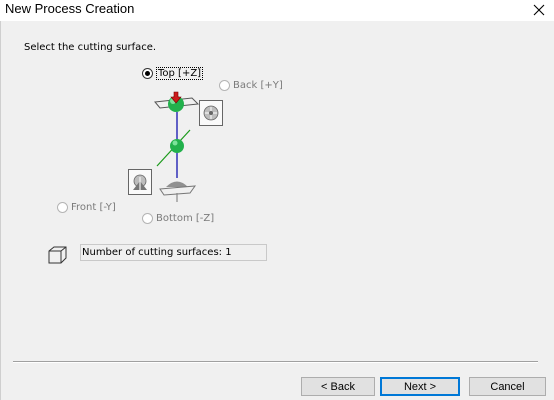  Describe the element at coordinates (90, 47) in the screenshot. I see `instruction-text: Select the cutting surface.` at that location.